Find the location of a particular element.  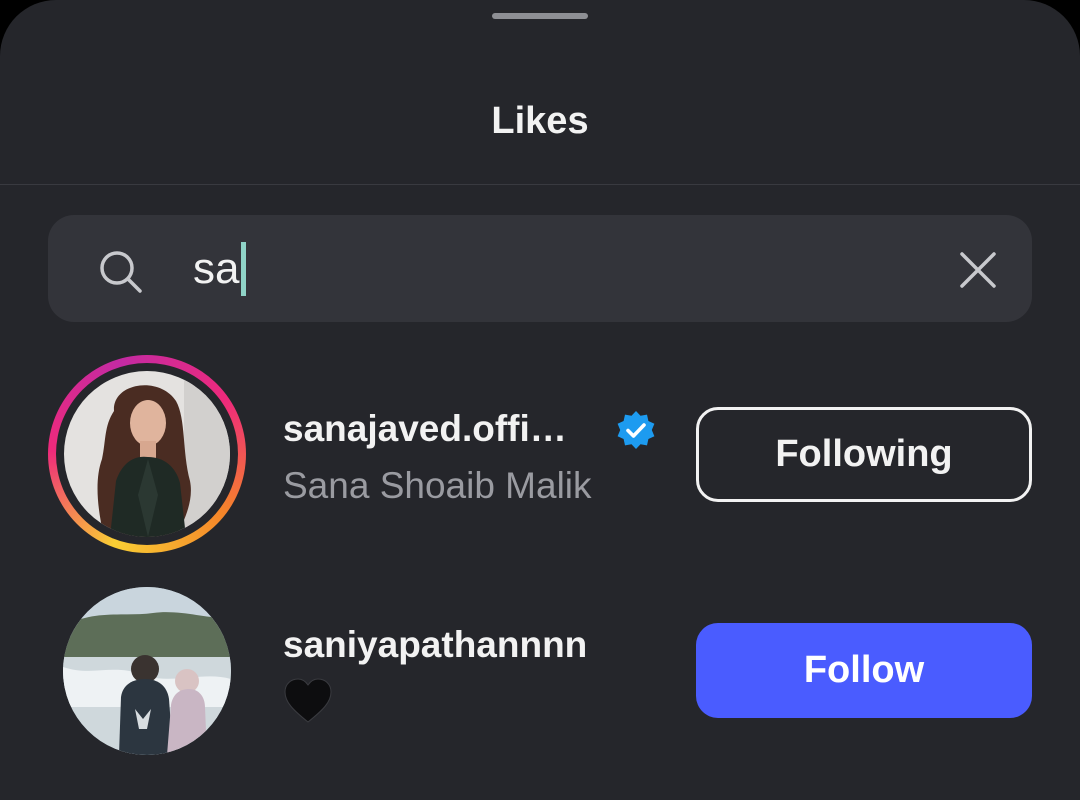

search-icon is located at coordinates (121, 272).